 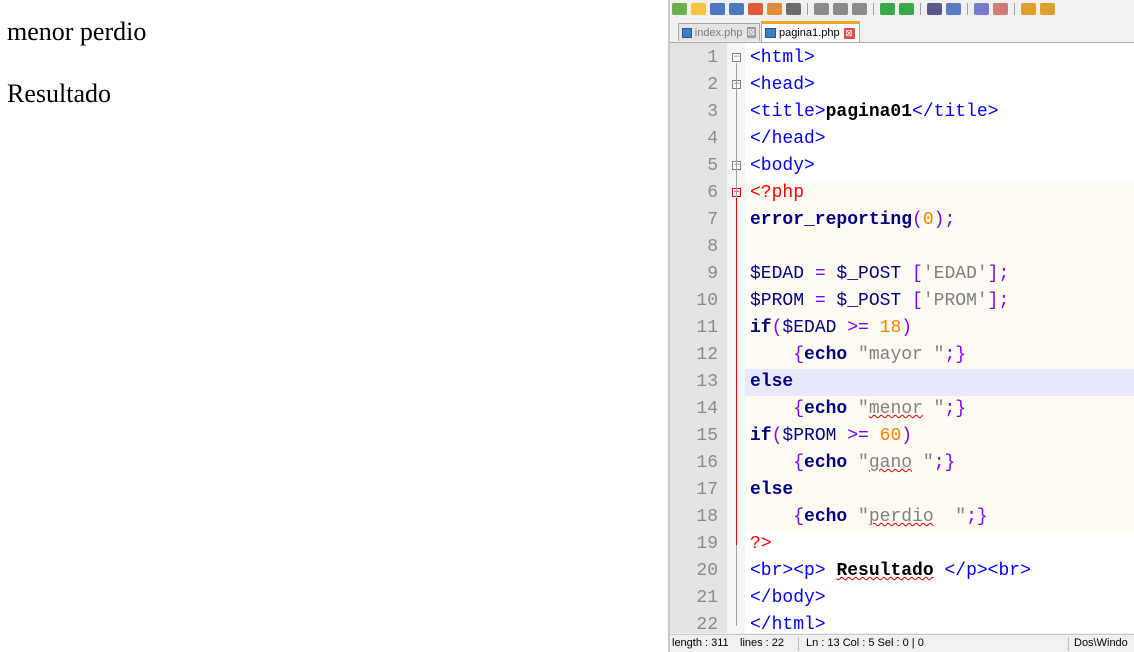 I want to click on code-line: 1 − <html>, so click(x=902, y=58).